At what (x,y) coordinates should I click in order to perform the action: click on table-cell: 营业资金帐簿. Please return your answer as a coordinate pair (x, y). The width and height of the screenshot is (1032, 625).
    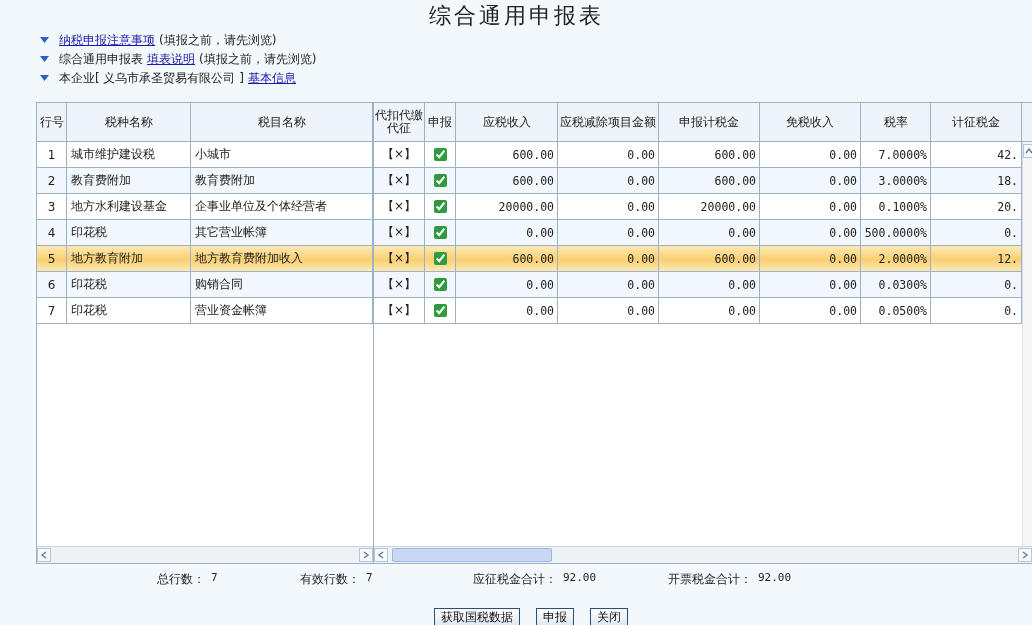
    Looking at the image, I should click on (282, 311).